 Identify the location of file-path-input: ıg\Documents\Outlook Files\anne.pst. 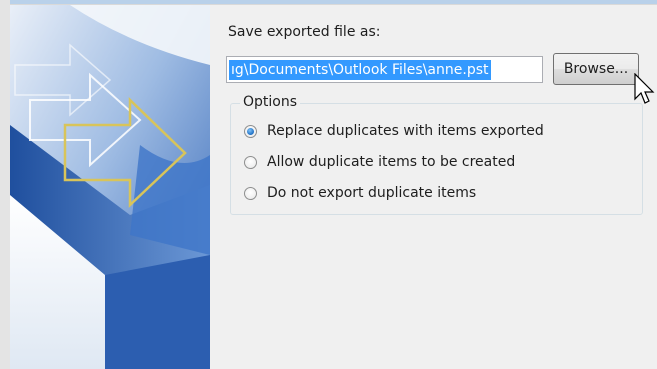
(384, 69).